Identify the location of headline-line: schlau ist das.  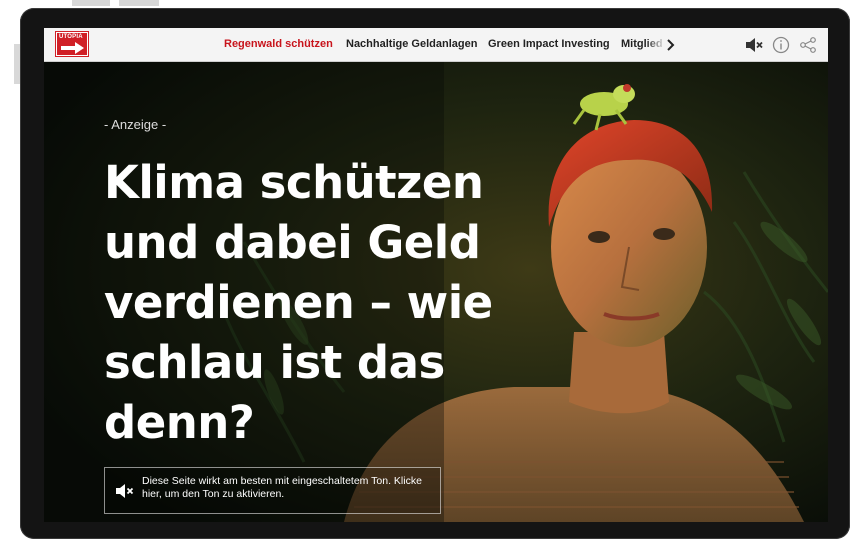
(274, 362).